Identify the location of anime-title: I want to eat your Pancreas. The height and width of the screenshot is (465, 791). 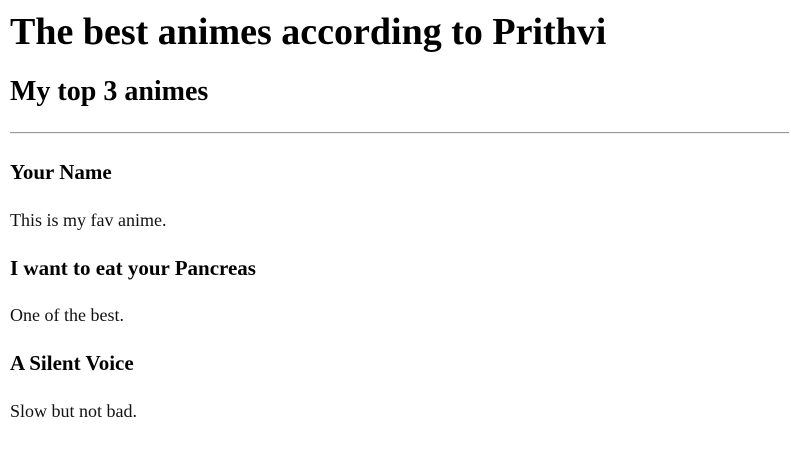
(133, 268).